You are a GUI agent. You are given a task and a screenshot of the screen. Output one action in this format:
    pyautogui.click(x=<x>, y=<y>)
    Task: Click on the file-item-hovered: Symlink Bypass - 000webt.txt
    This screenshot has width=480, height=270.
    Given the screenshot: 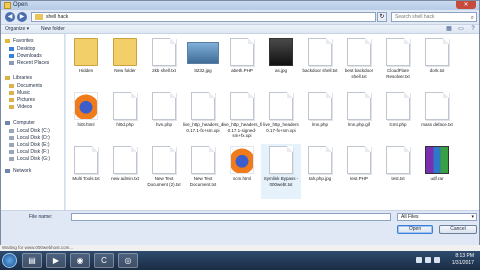 What is the action you would take?
    pyautogui.click(x=281, y=171)
    